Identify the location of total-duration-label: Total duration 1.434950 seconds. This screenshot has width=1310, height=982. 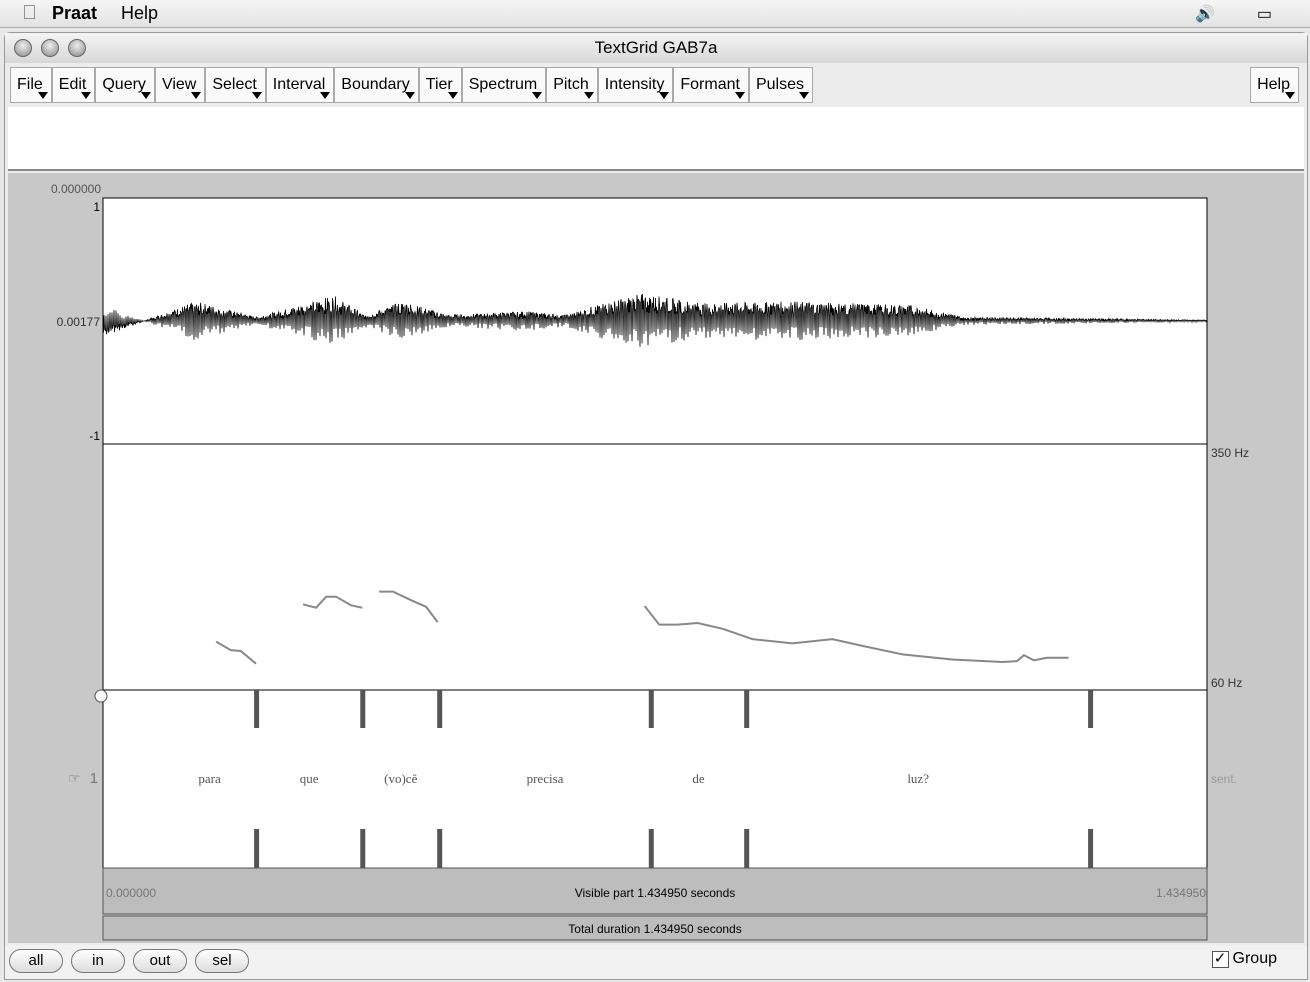
(654, 929).